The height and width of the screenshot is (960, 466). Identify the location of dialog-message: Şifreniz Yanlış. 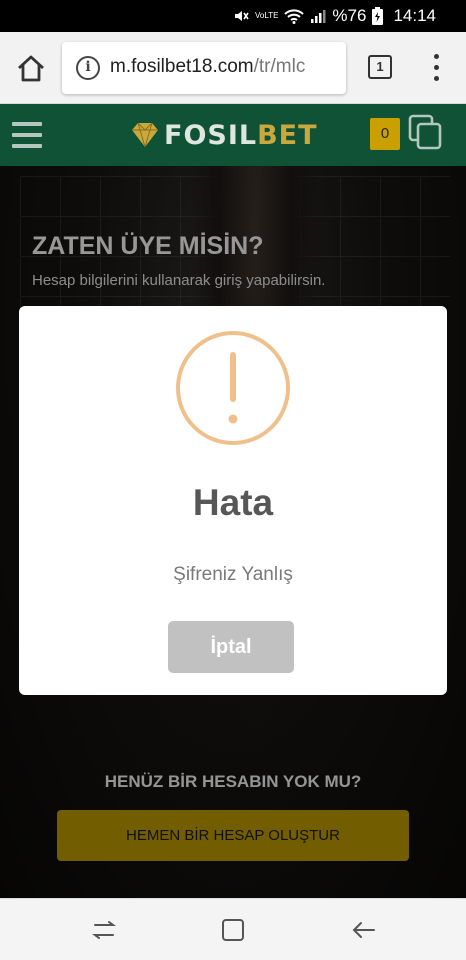
(233, 574).